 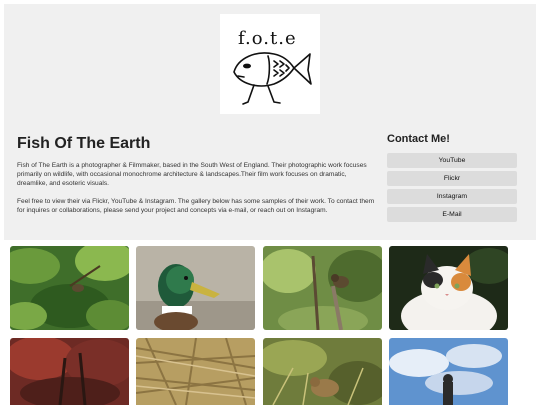 What do you see at coordinates (452, 196) in the screenshot?
I see `instagram-button: Instagram` at bounding box center [452, 196].